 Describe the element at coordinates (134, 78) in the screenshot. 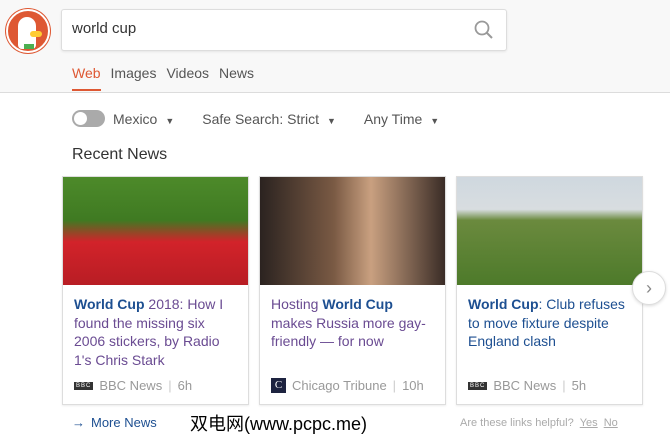

I see `tab-images: Images` at that location.